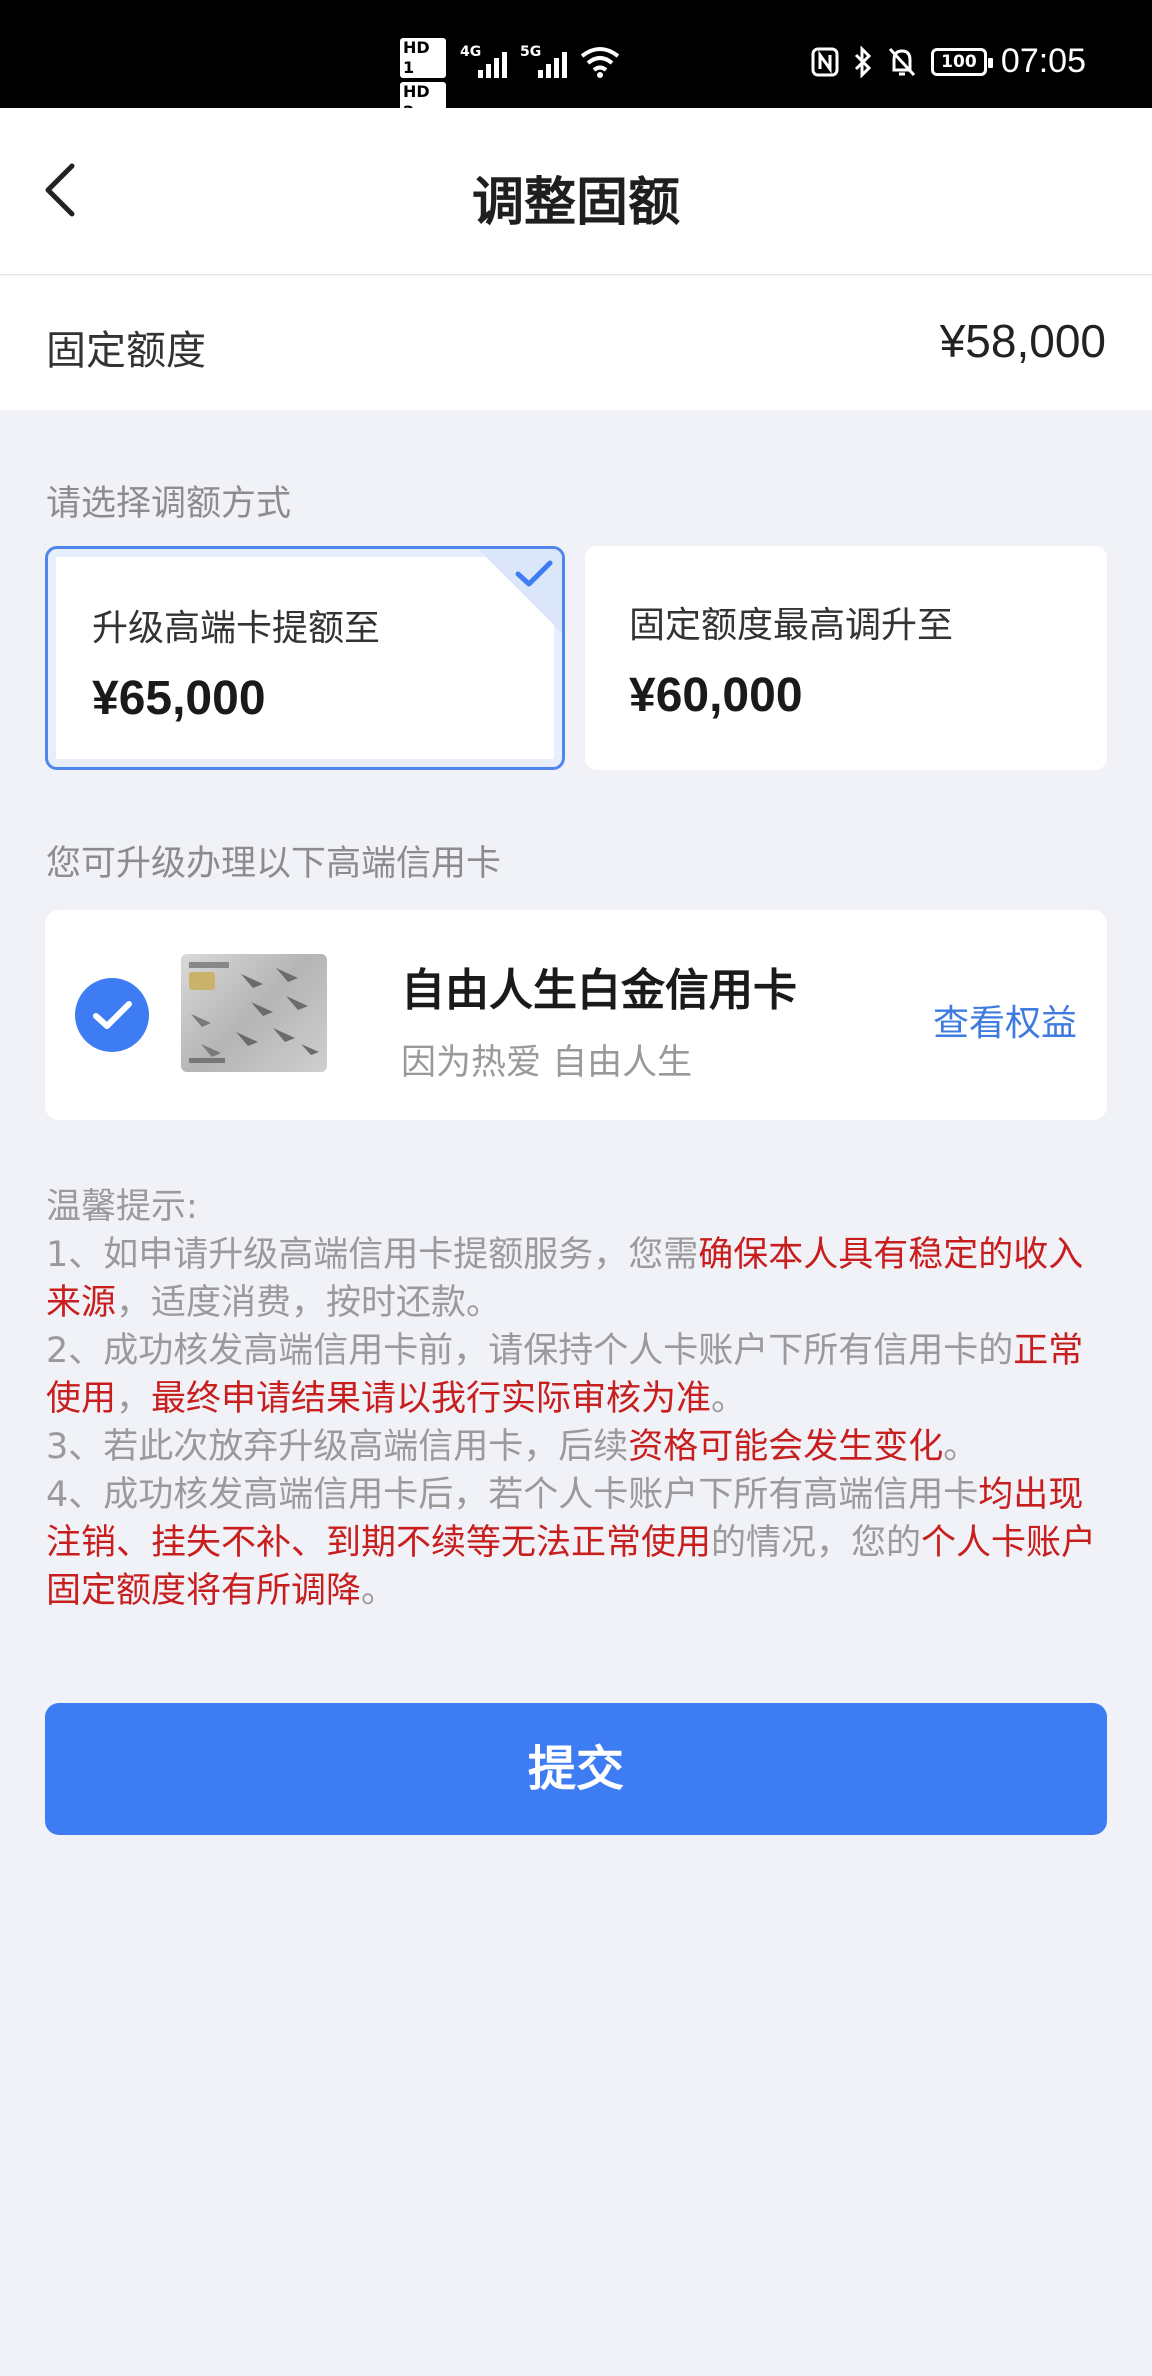  I want to click on credit-card-item: 自由人生白金信用卡 因为热爱 自由人生 查看权益, so click(576, 1015).